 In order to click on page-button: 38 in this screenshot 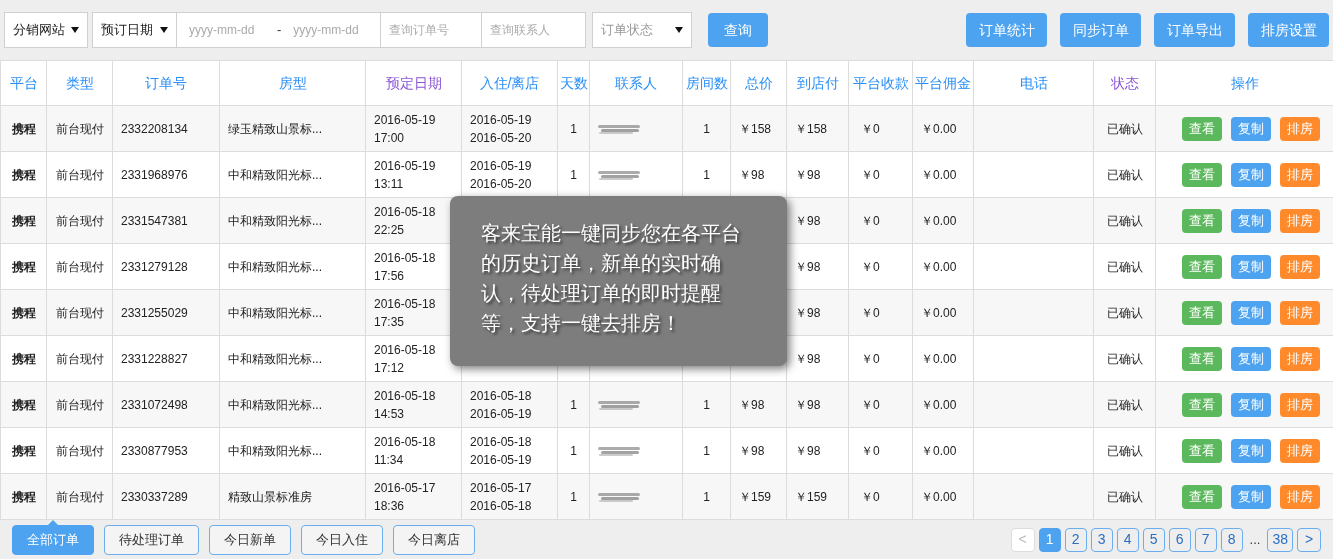, I will do `click(1280, 539)`.